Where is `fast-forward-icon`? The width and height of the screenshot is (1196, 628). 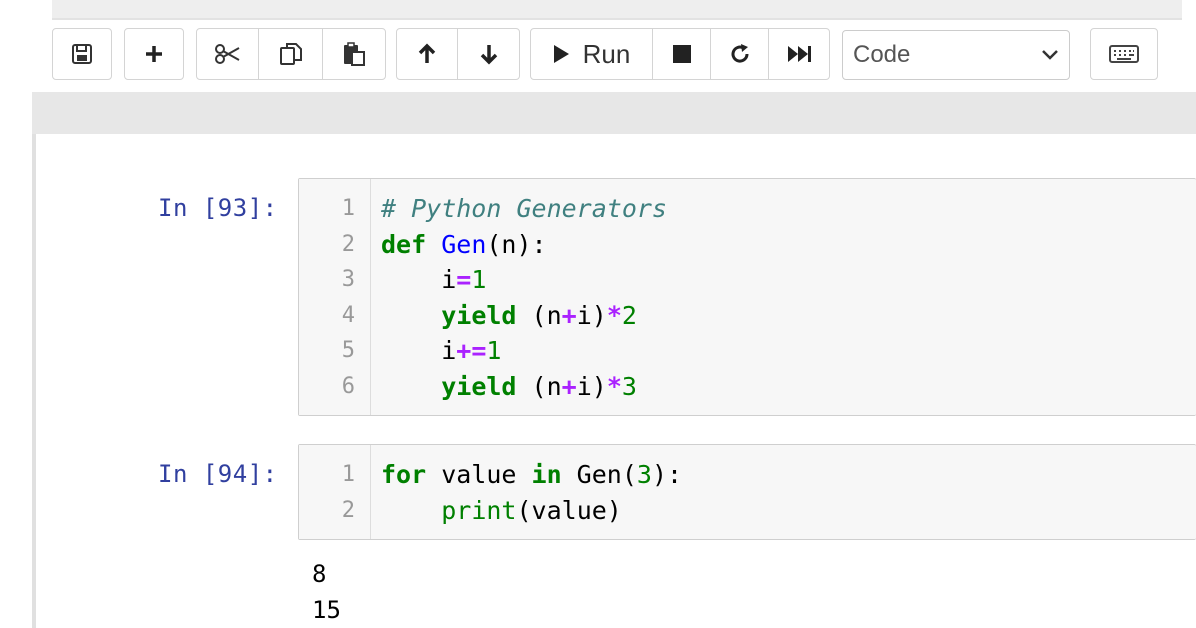 fast-forward-icon is located at coordinates (799, 54).